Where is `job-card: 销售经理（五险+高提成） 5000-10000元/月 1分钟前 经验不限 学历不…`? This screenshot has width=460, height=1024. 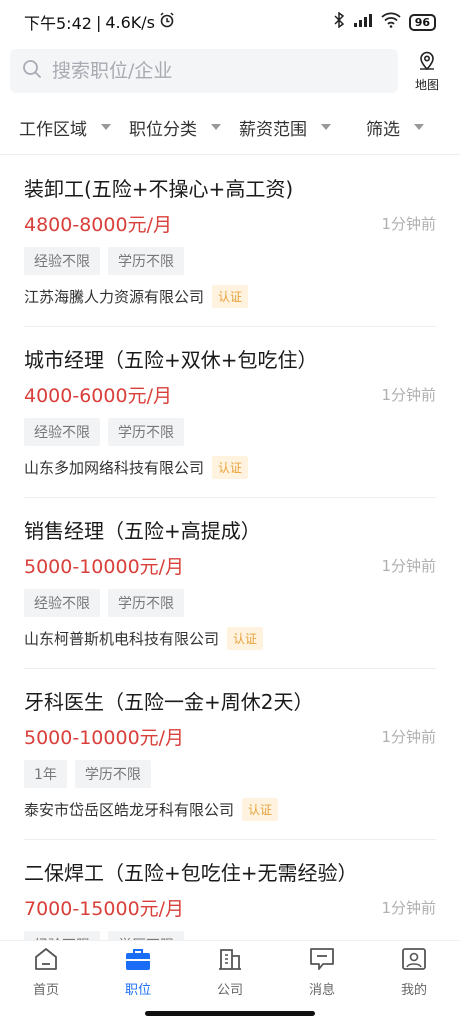 job-card: 销售经理（五险+高提成） 5000-10000元/月 1分钟前 经验不限 学历不… is located at coordinates (230, 583).